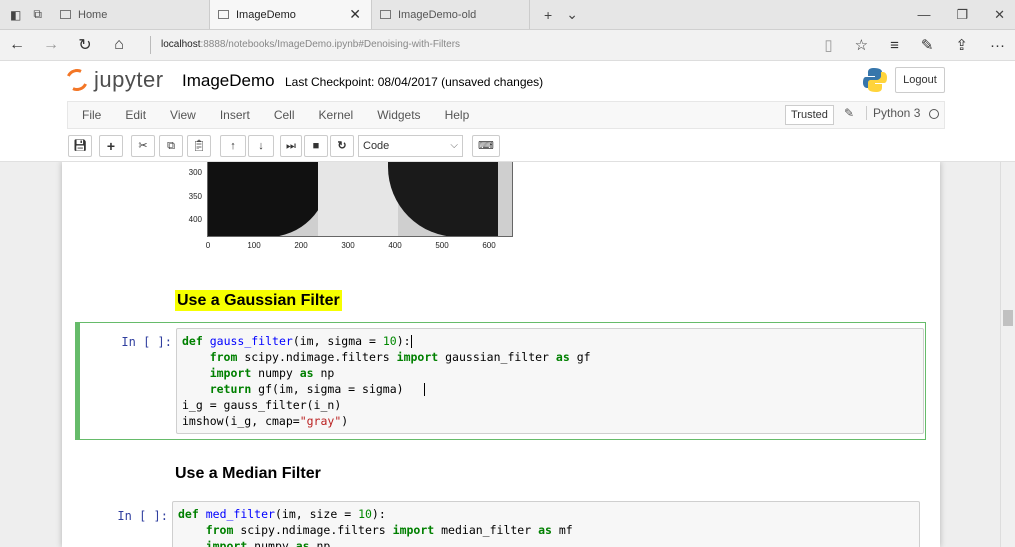 The width and height of the screenshot is (1015, 547). I want to click on tab-label: Home, so click(93, 14).